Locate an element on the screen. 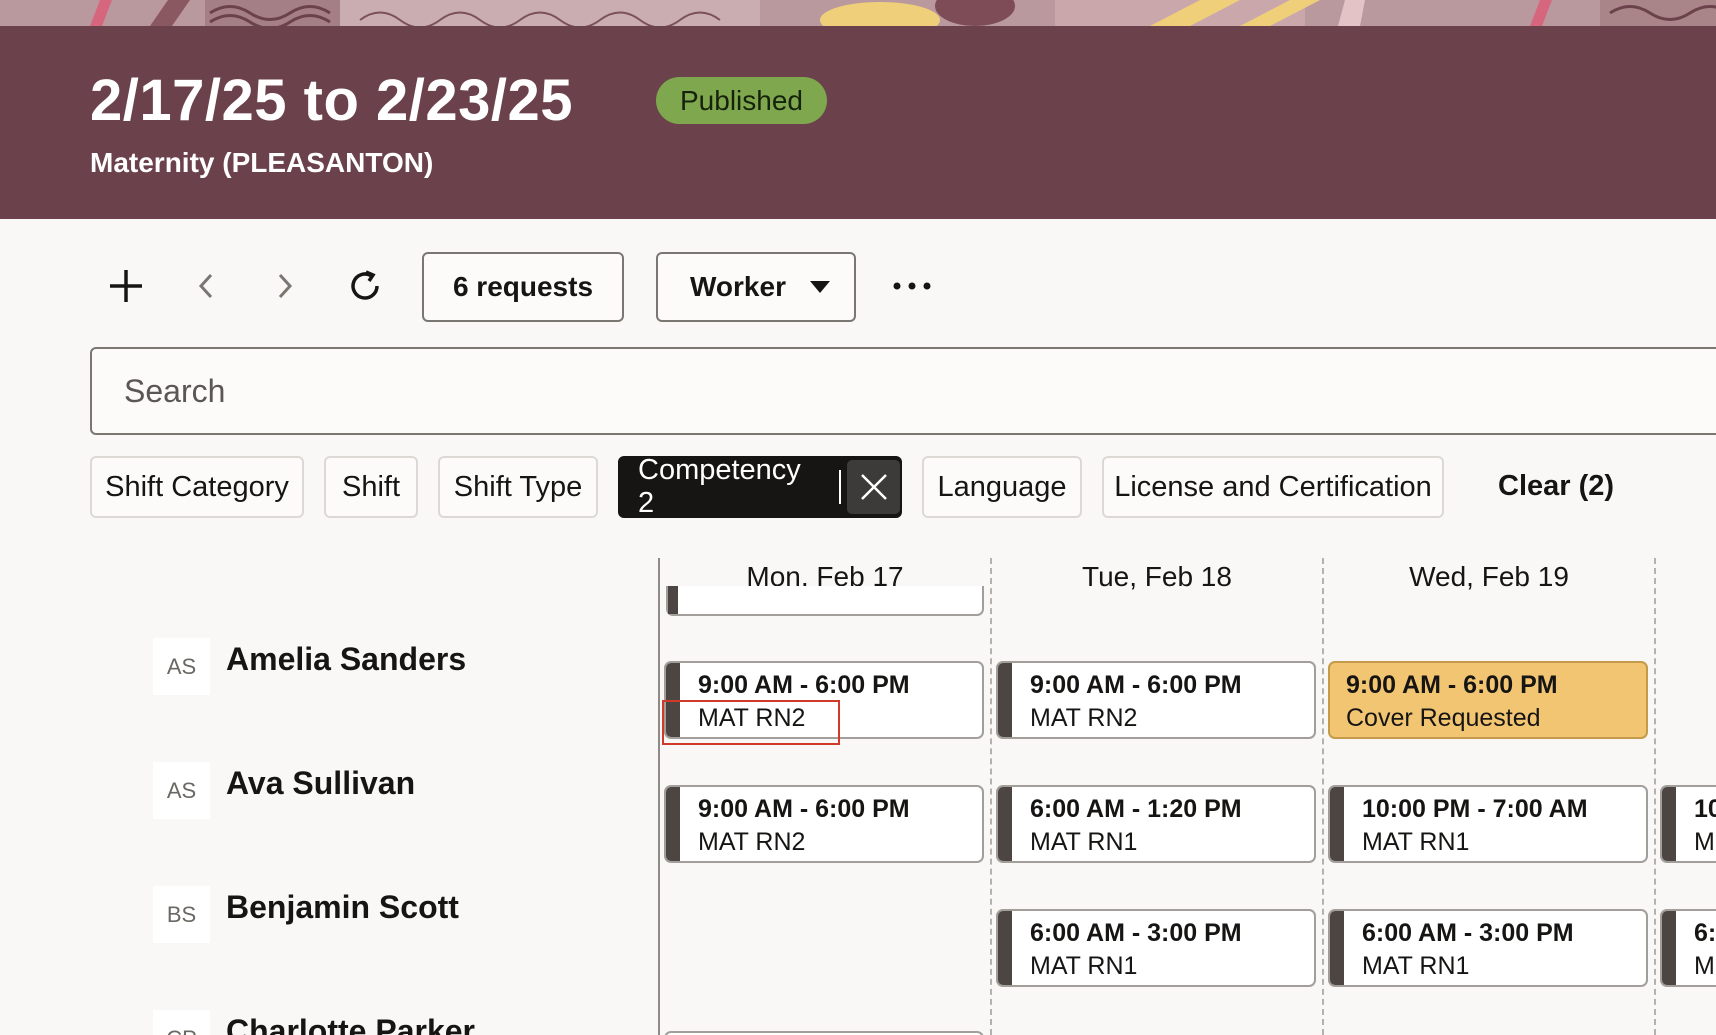 This screenshot has width=1716, height=1035. refresh-button is located at coordinates (365, 286).